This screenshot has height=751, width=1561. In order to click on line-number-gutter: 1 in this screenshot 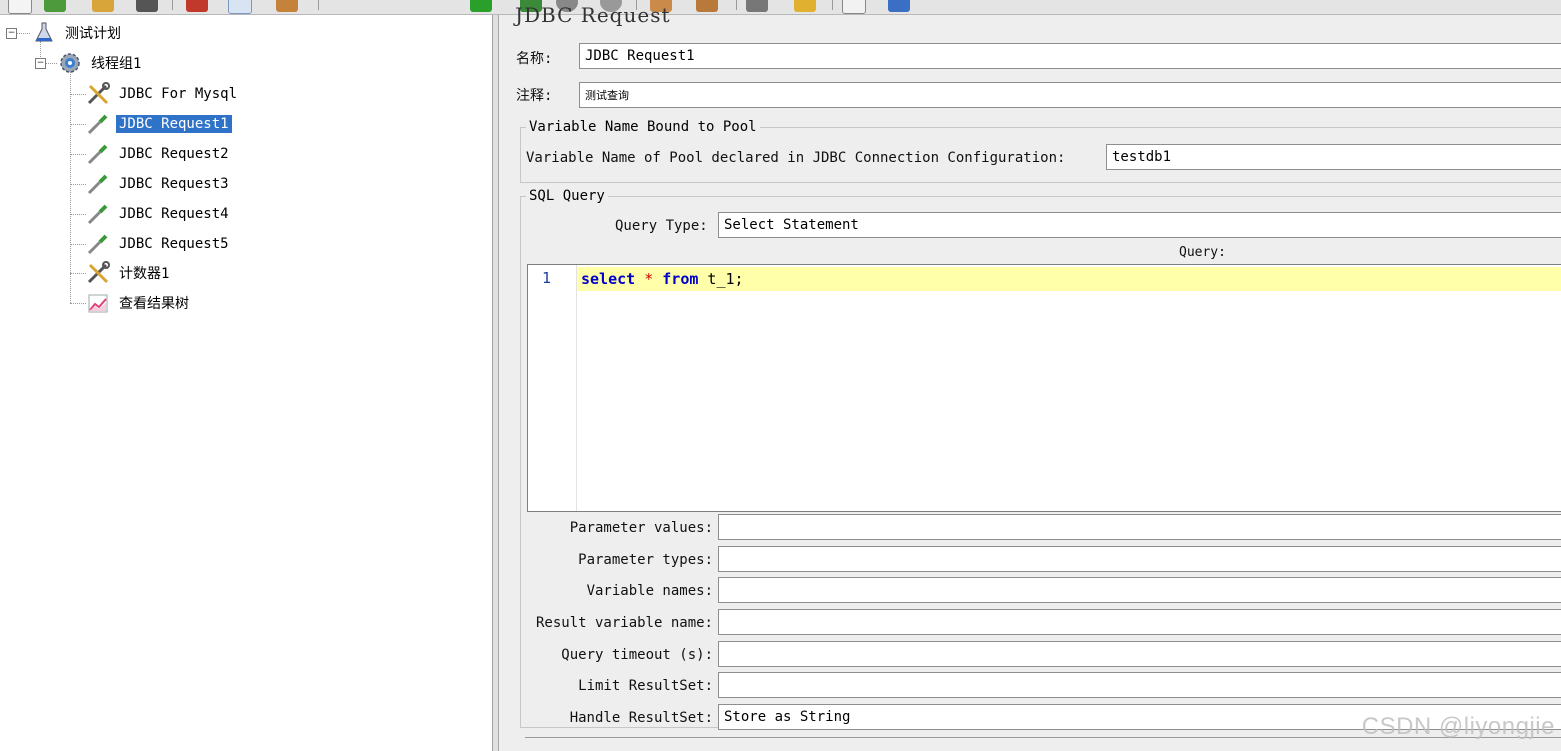, I will do `click(552, 388)`.